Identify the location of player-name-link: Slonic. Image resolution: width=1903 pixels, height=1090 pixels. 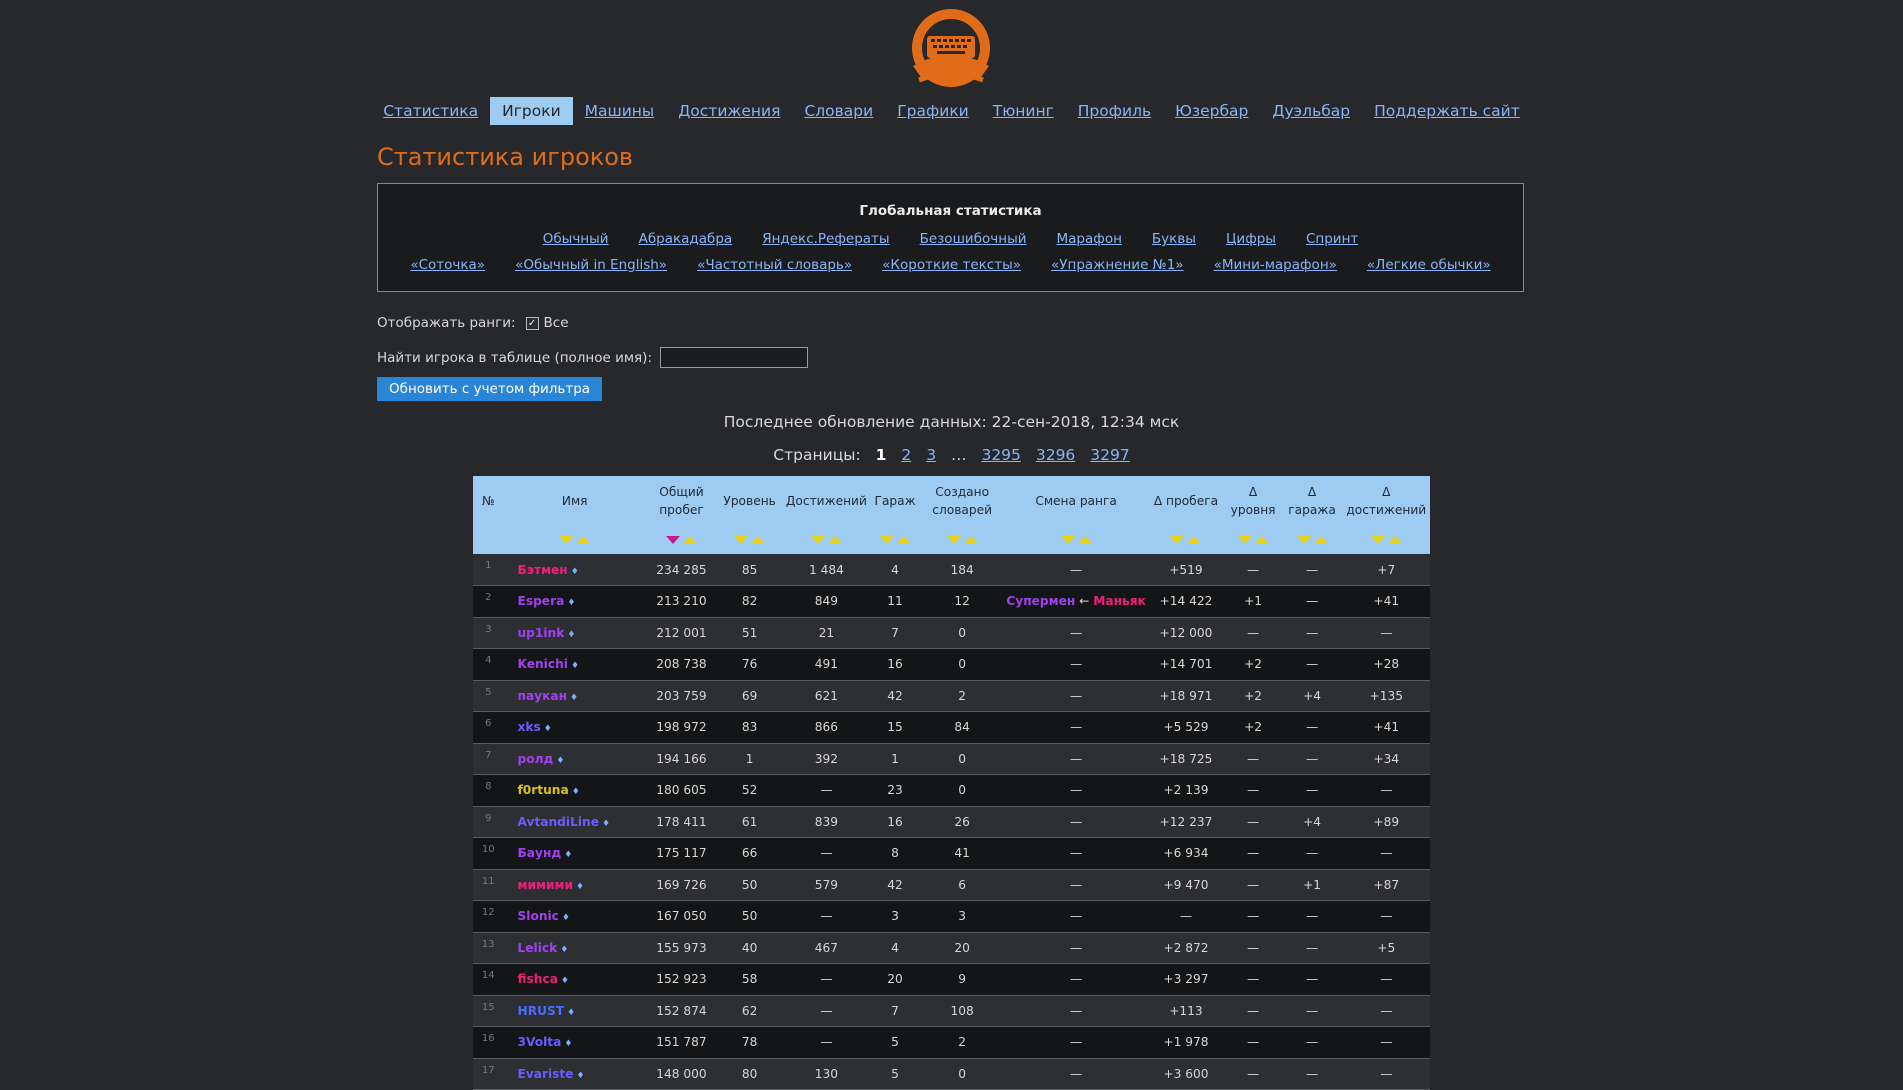
(538, 916).